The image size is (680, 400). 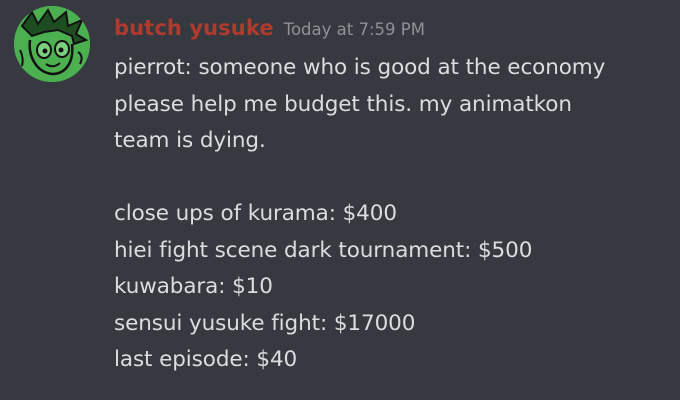 What do you see at coordinates (354, 29) in the screenshot?
I see `timestamp: Today at 7:59 PM` at bounding box center [354, 29].